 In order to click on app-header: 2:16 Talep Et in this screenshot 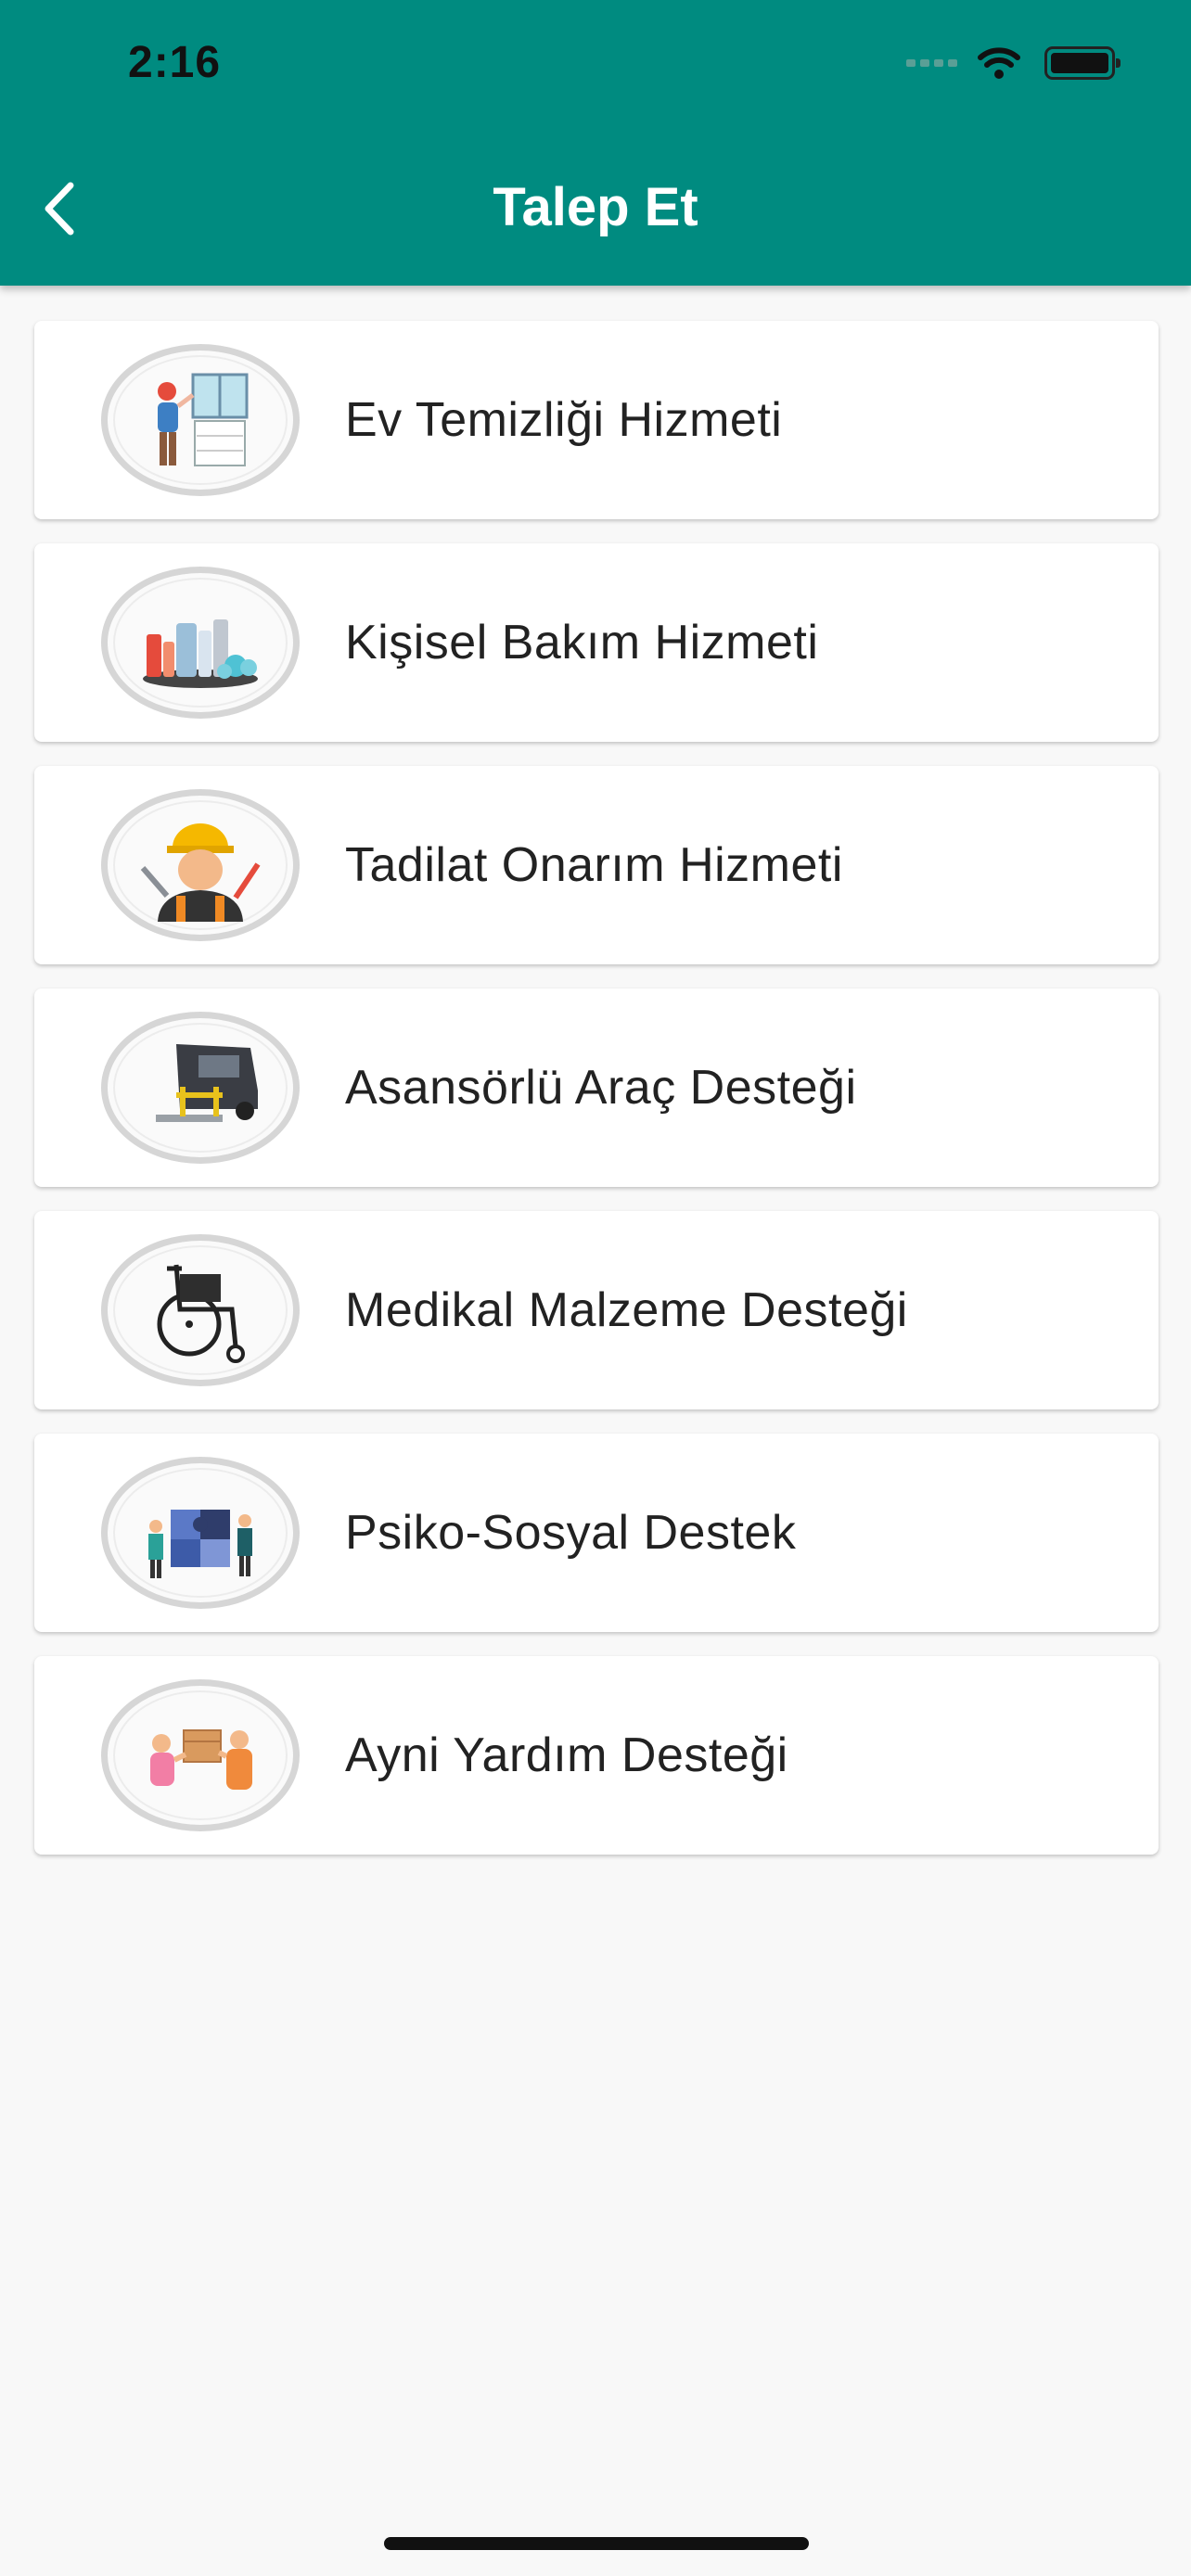, I will do `click(595, 143)`.